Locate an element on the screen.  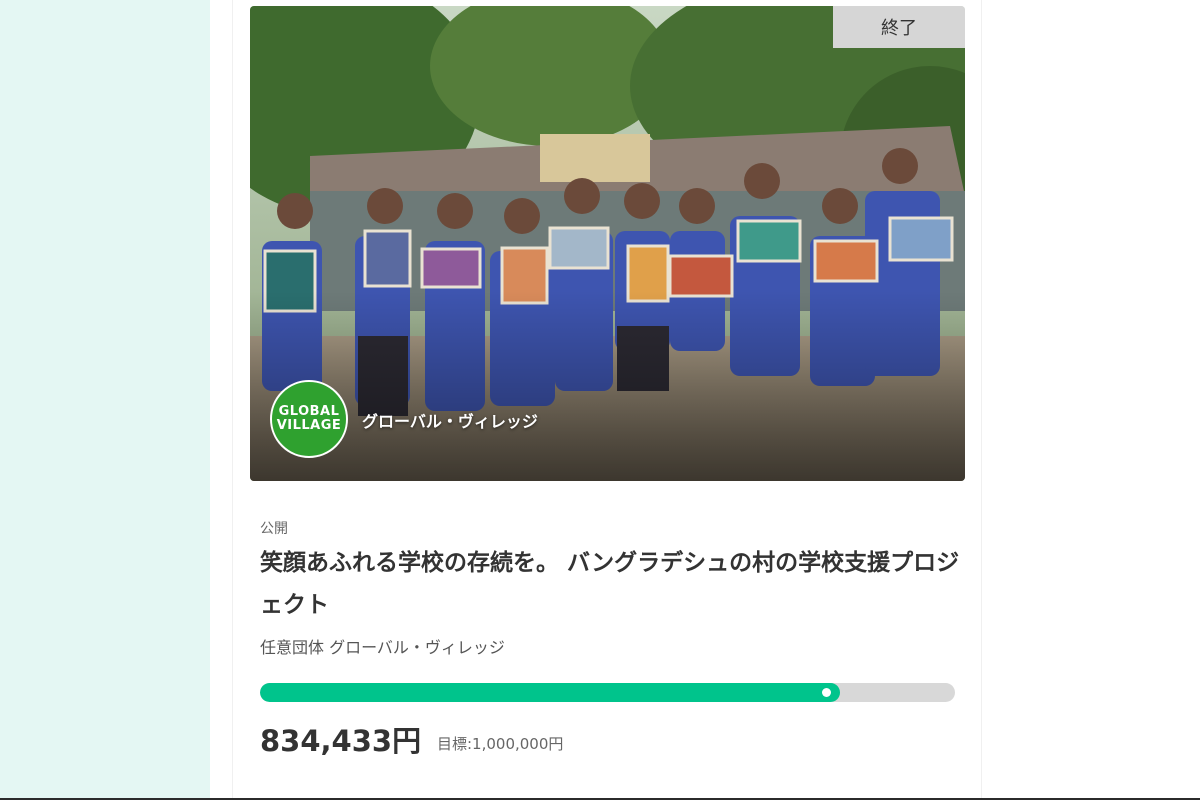
status-badge: 終了 is located at coordinates (899, 27).